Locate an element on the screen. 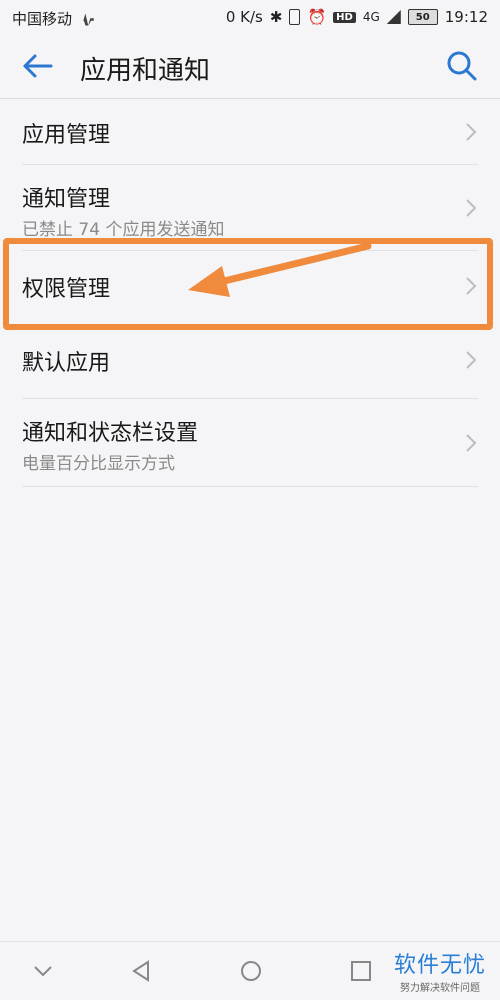 The width and height of the screenshot is (500, 1000). highlight-box is located at coordinates (248, 284).